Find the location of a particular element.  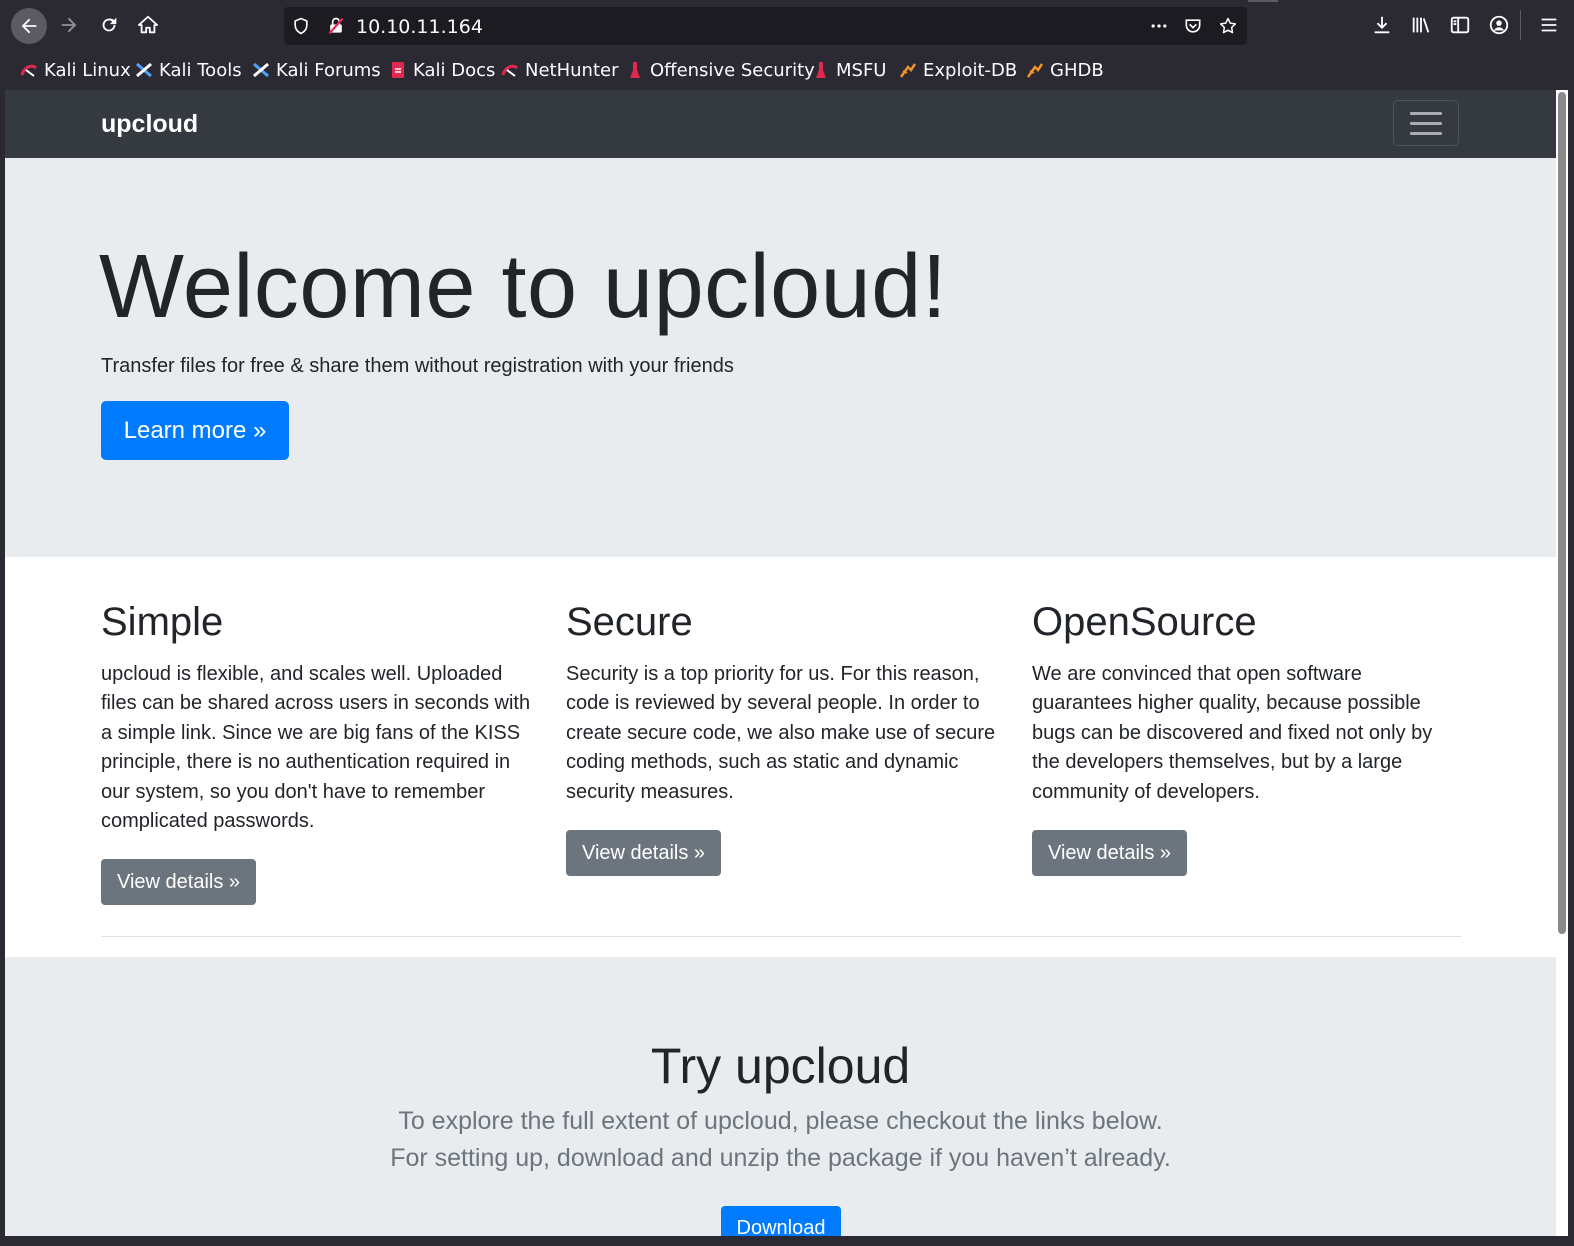

shield-icon is located at coordinates (301, 26).